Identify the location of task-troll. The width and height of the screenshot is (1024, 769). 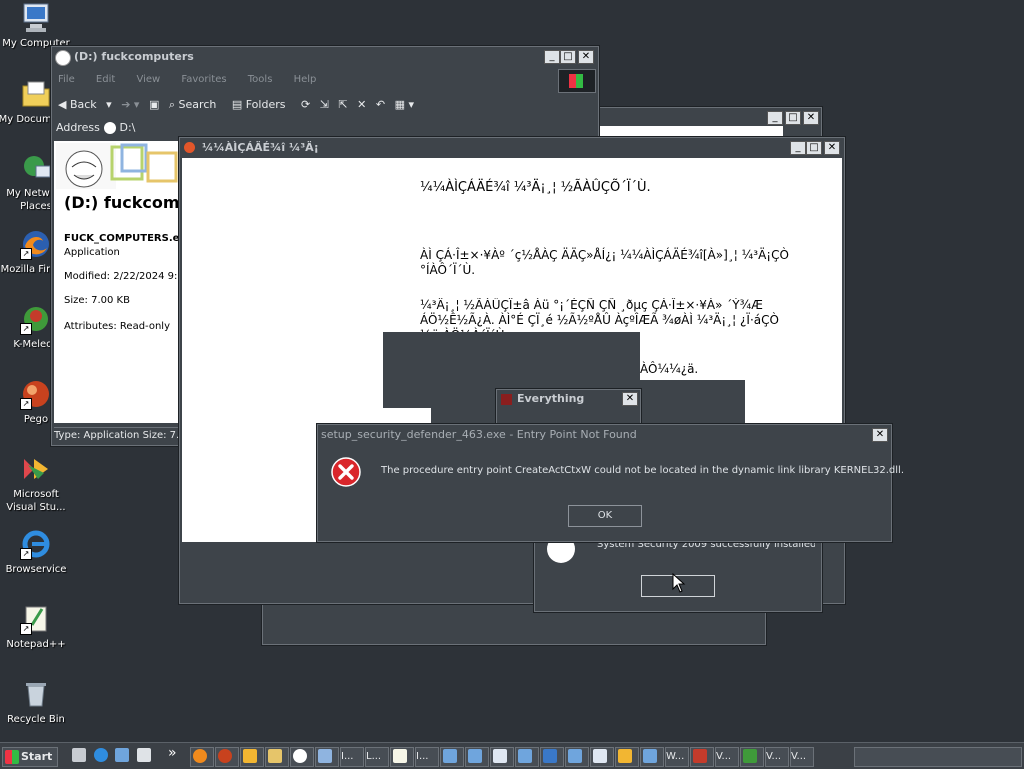
(302, 757).